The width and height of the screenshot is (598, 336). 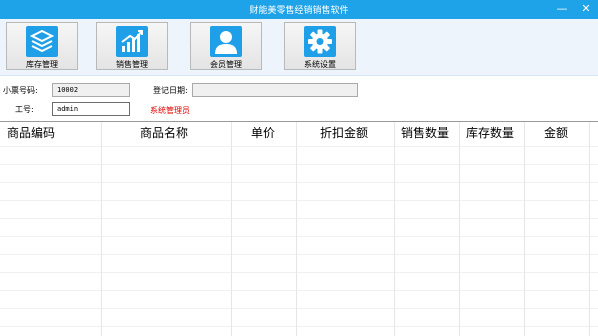 What do you see at coordinates (425, 133) in the screenshot?
I see `column-header-sale-quantity: 销售数量` at bounding box center [425, 133].